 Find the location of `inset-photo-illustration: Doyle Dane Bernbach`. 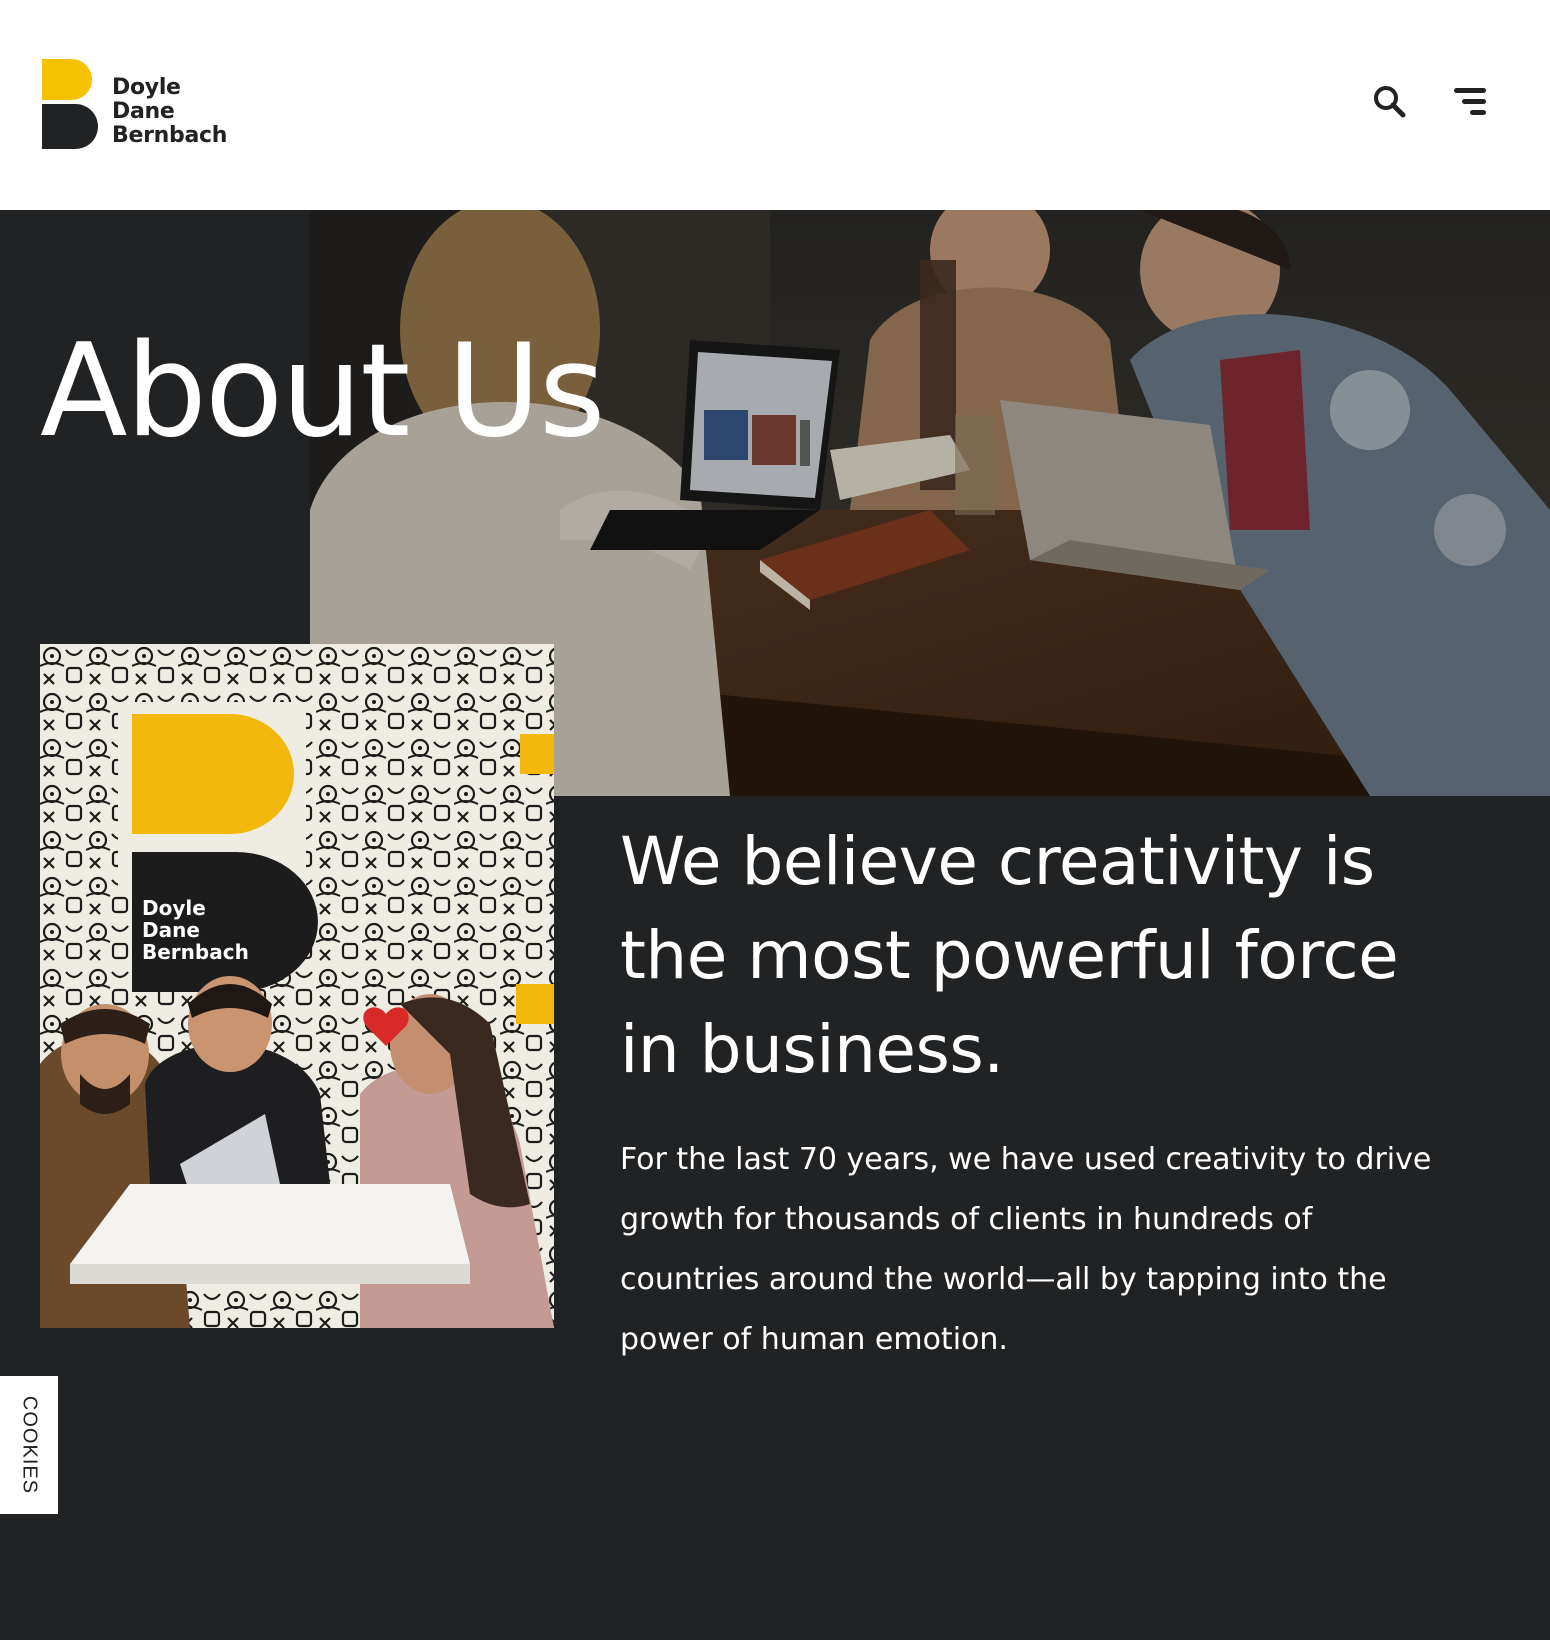

inset-photo-illustration: Doyle Dane Bernbach is located at coordinates (297, 986).